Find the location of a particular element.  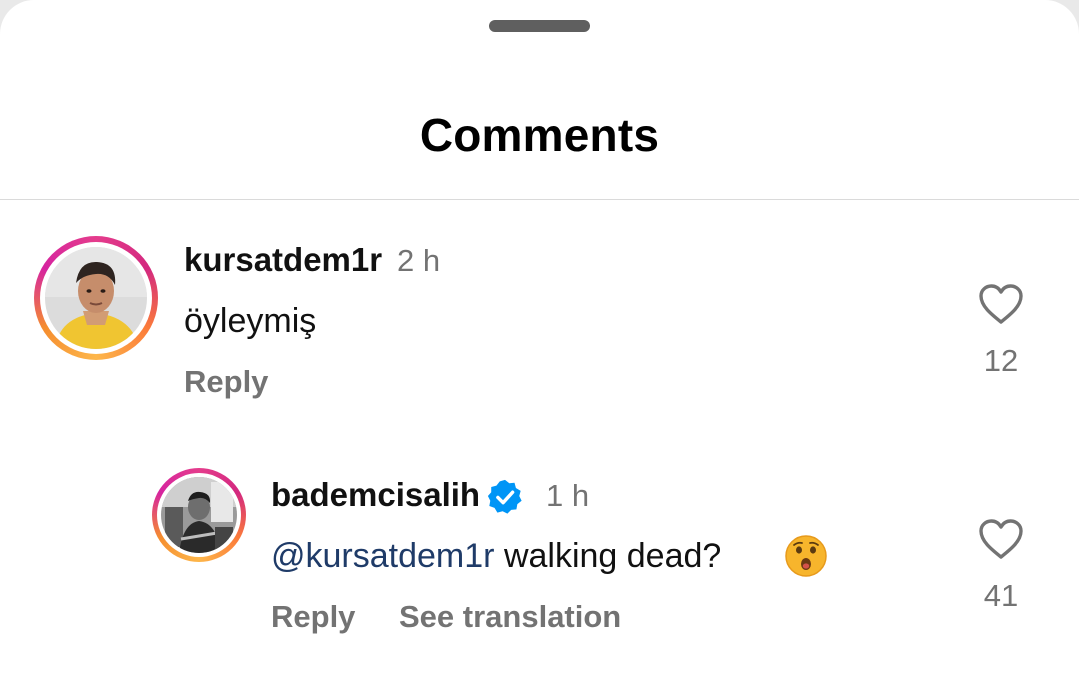

like-count: 41 is located at coordinates (1001, 595).